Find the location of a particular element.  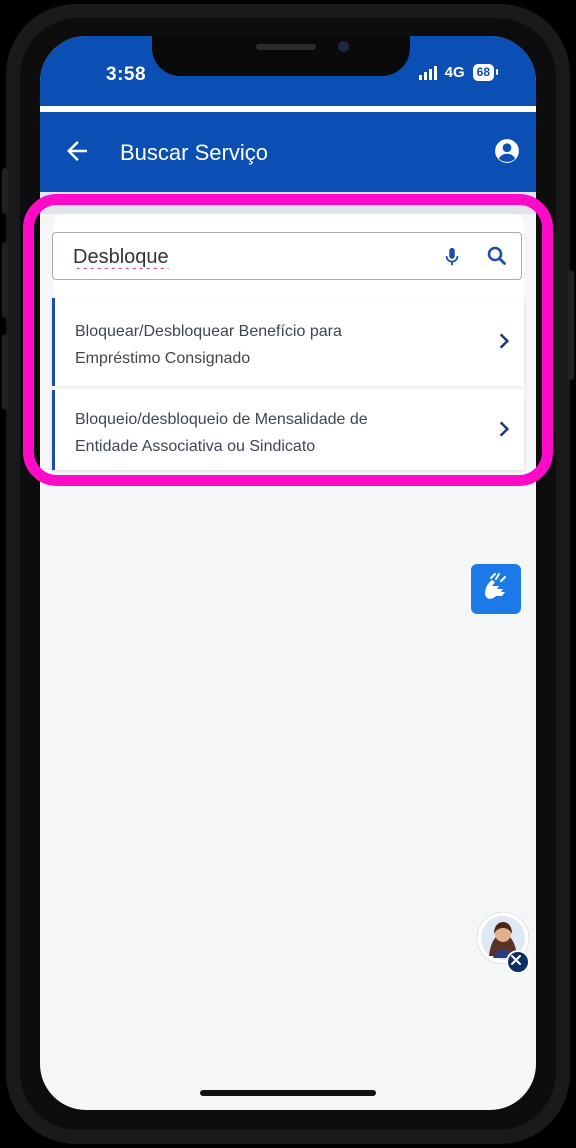

front-camera is located at coordinates (343, 46).